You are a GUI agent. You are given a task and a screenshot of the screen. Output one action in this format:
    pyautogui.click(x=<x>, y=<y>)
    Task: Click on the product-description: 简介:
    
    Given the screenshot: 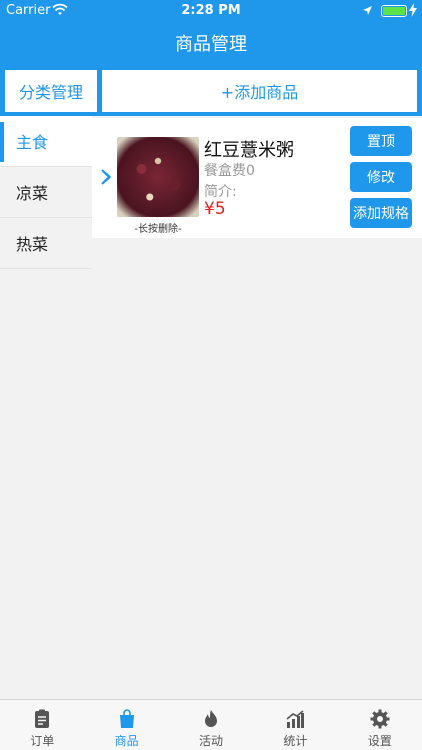 What is the action you would take?
    pyautogui.click(x=220, y=192)
    